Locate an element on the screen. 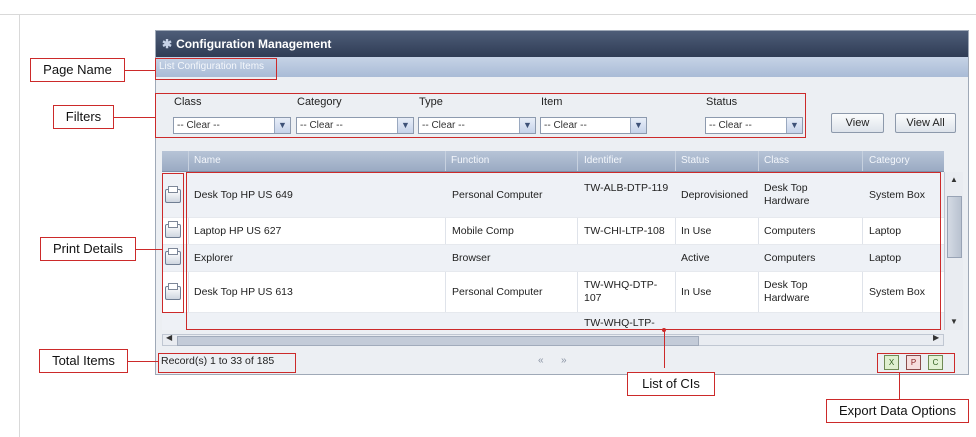  screenshot-border-top is located at coordinates (488, 14).